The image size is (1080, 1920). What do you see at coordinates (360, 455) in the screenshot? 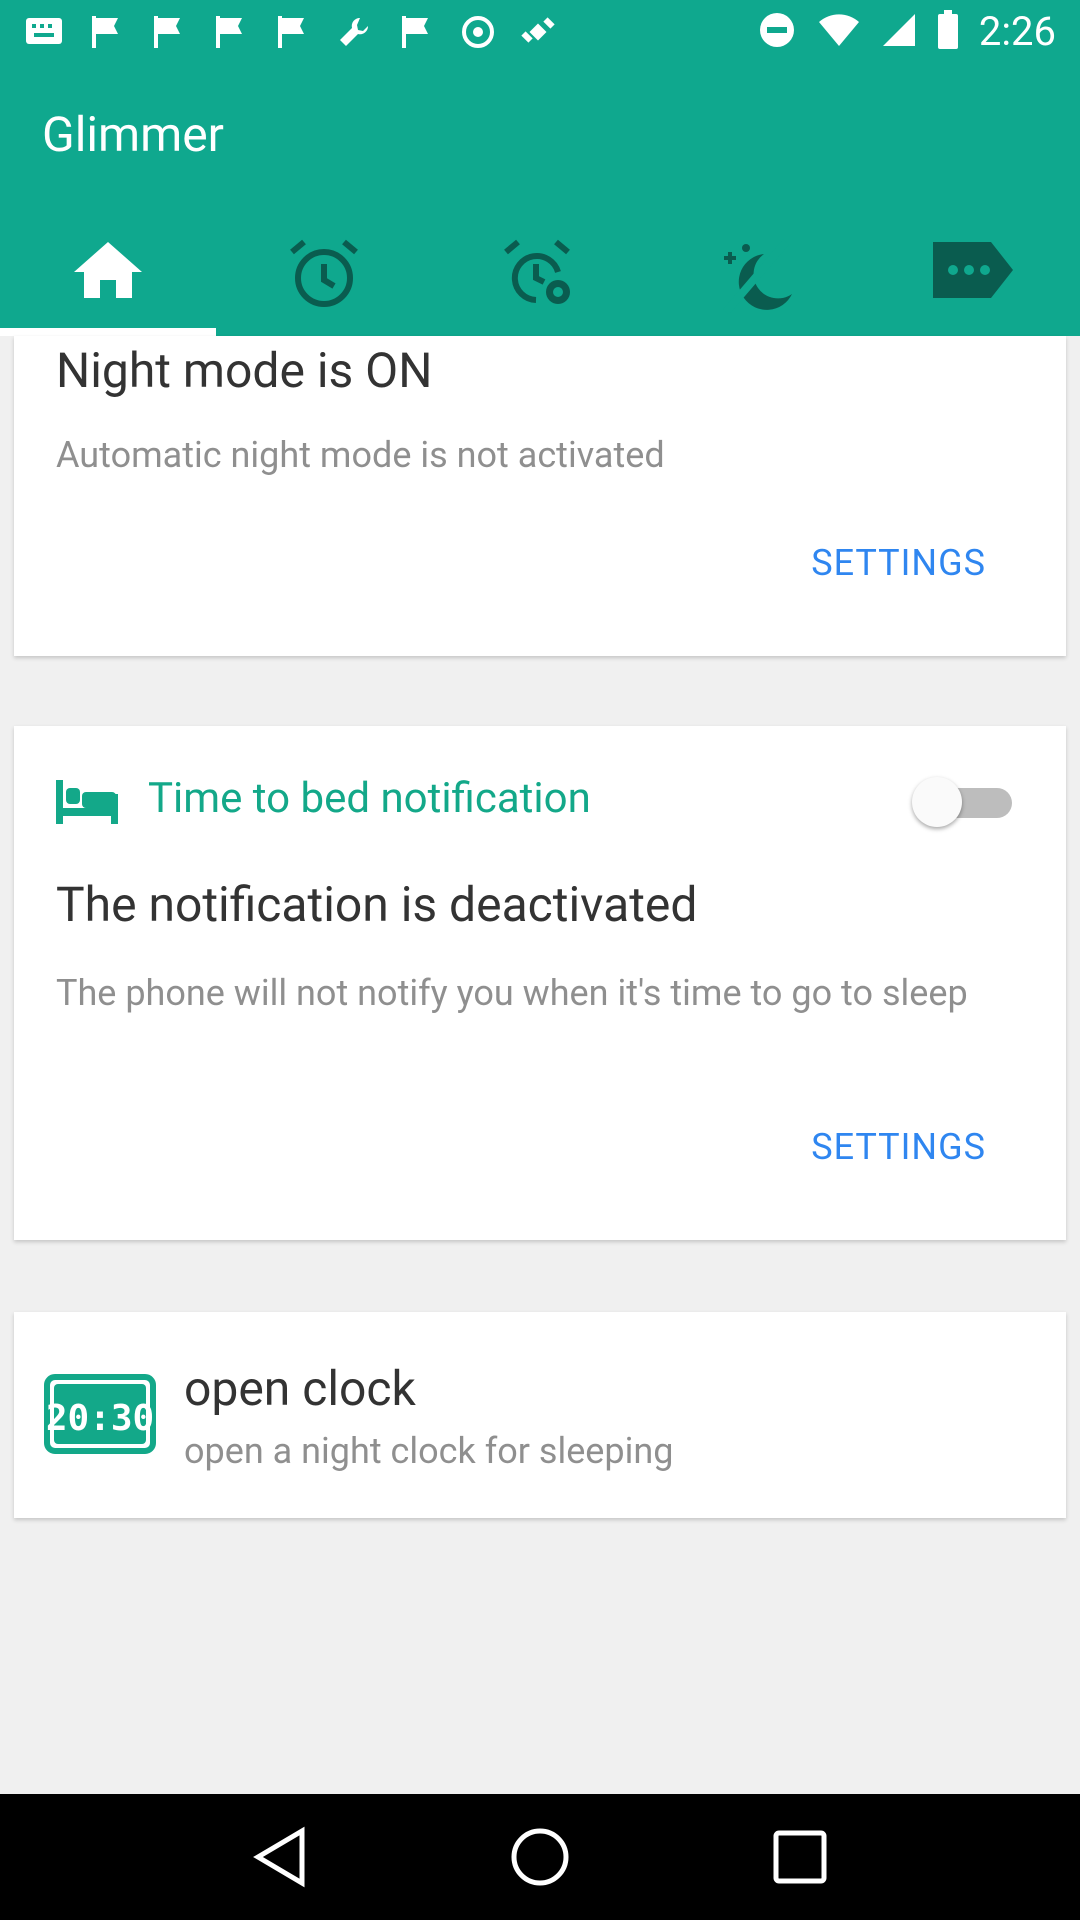
I see `night-mode-subtitle: Automatic night mode is not activated` at bounding box center [360, 455].